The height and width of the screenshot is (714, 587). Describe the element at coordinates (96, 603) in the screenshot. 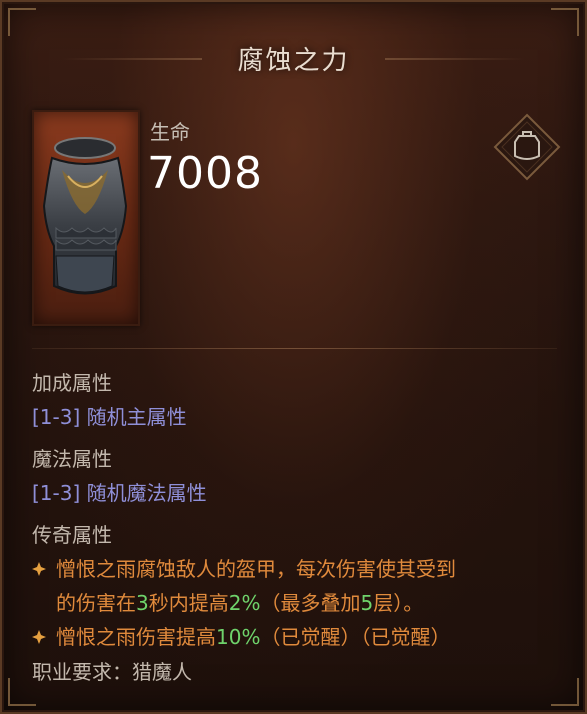

I see `legendary-text: 的伤害在` at that location.